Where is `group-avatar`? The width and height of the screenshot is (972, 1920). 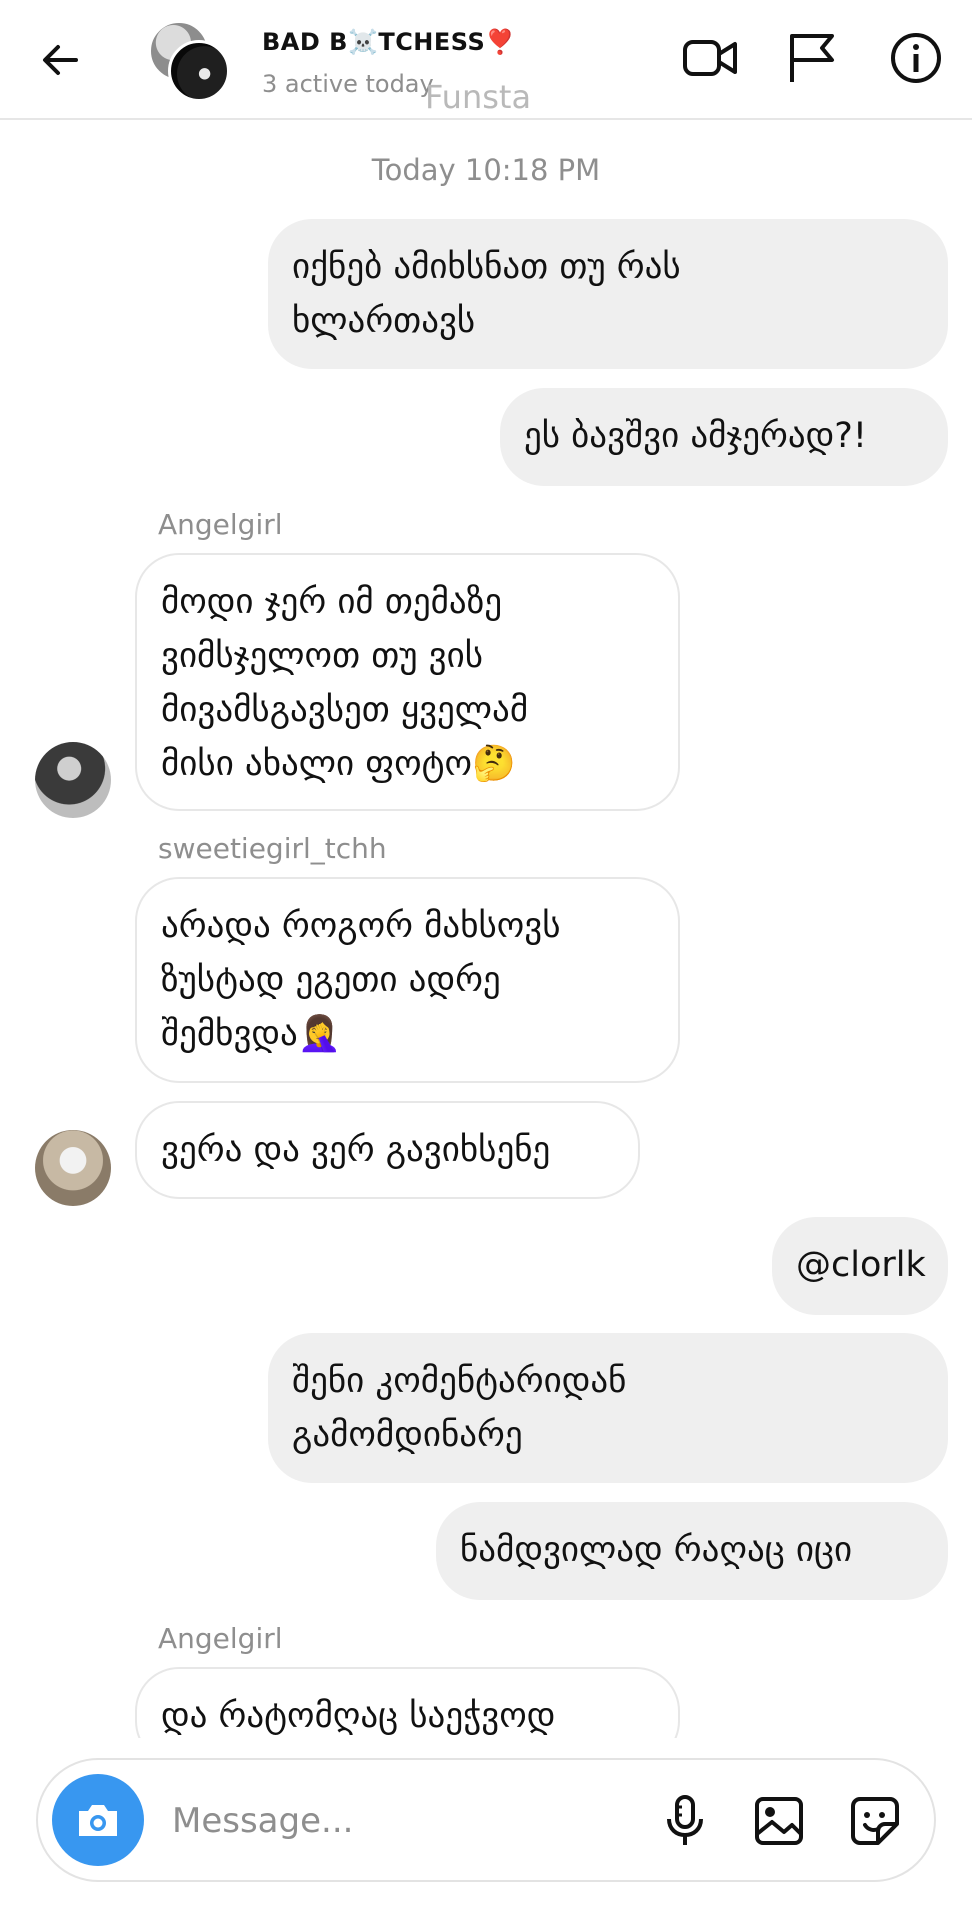
group-avatar is located at coordinates (189, 61).